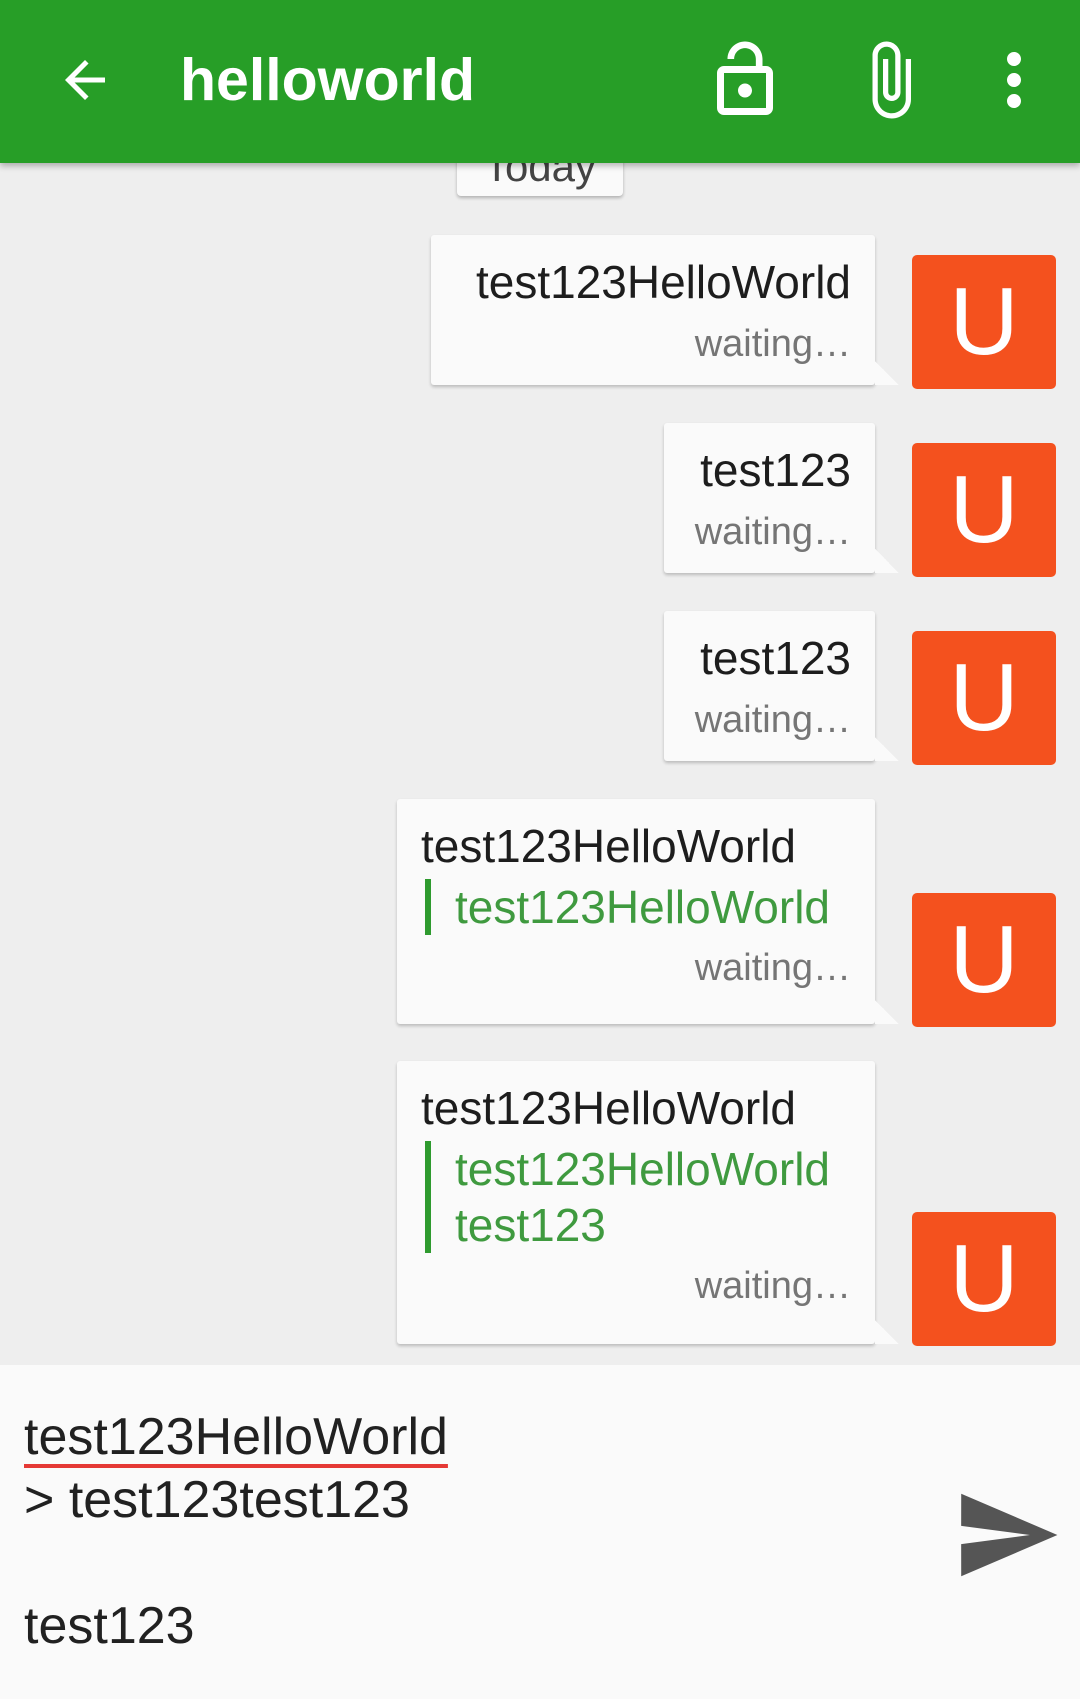 The width and height of the screenshot is (1080, 1699). I want to click on more-vert-icon, so click(1014, 80).